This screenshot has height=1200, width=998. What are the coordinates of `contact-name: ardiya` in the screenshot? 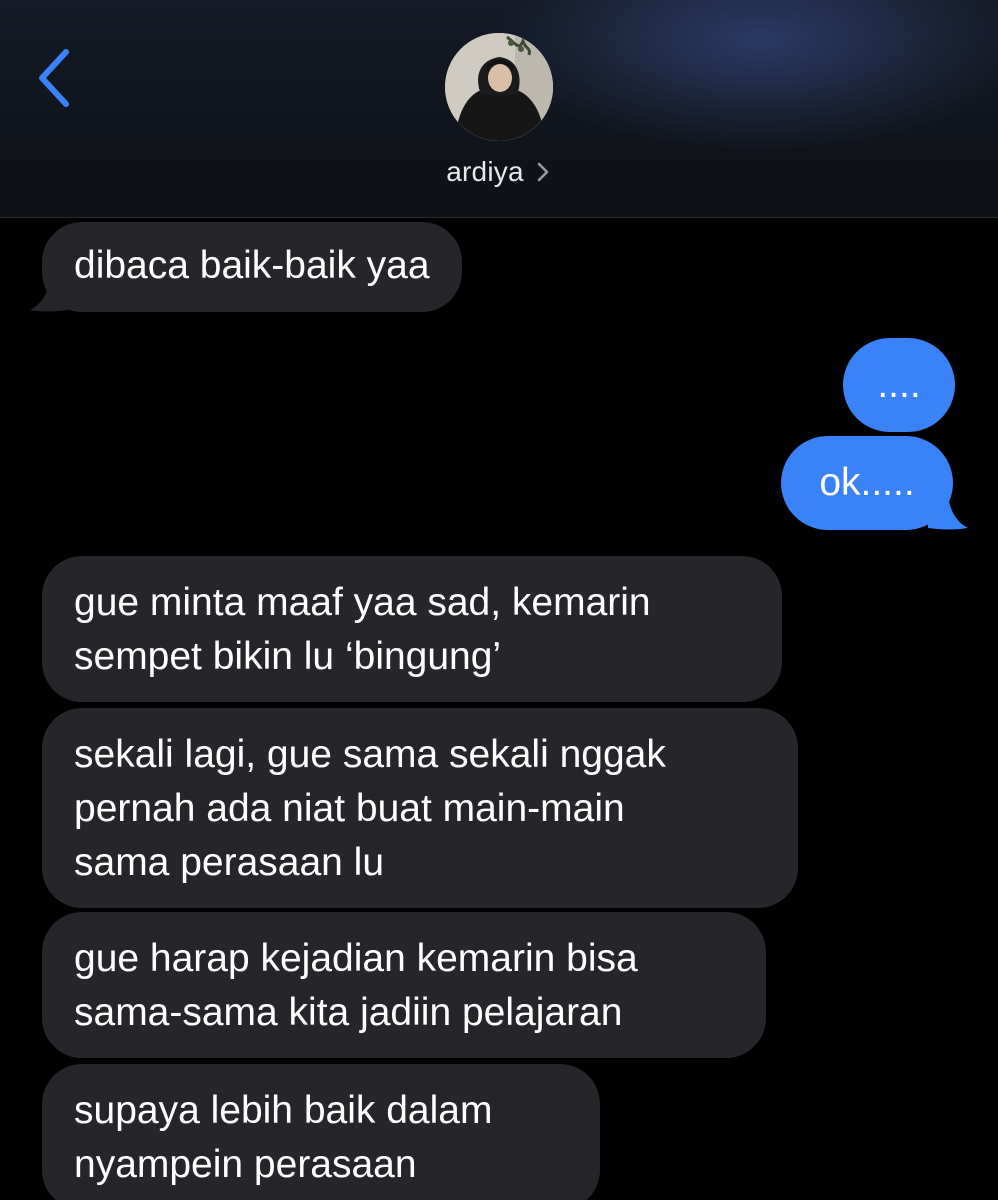 It's located at (485, 171).